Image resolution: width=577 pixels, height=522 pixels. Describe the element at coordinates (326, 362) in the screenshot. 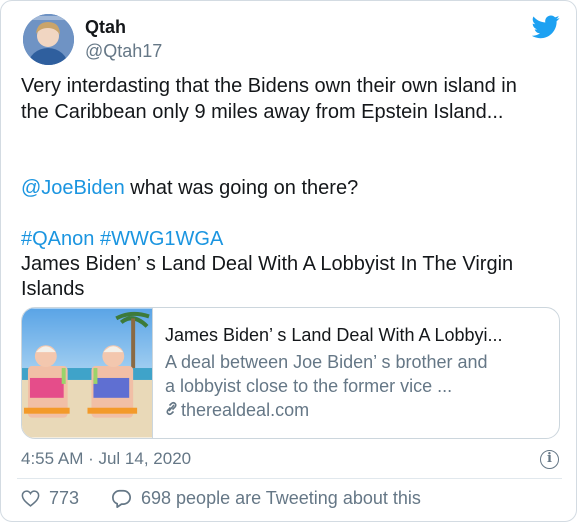

I see `link-card-description-line-1: A deal between Joe Biden’ s brother and` at that location.